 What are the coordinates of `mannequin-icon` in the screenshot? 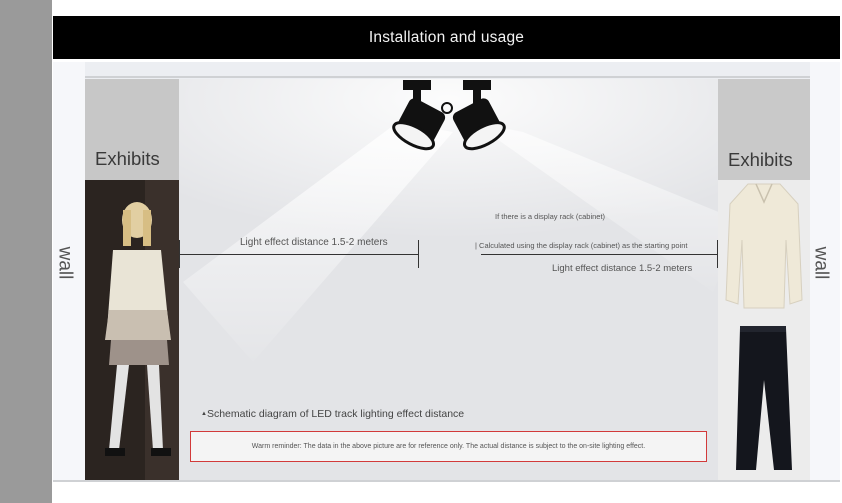 It's located at (132, 331).